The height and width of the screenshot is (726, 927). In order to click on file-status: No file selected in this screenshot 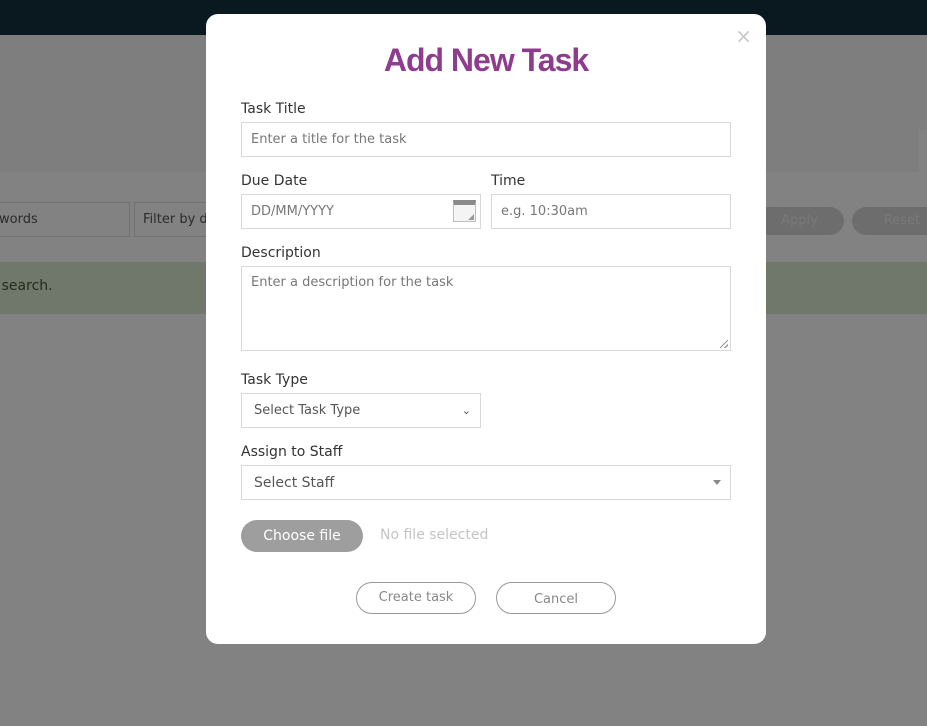, I will do `click(434, 535)`.